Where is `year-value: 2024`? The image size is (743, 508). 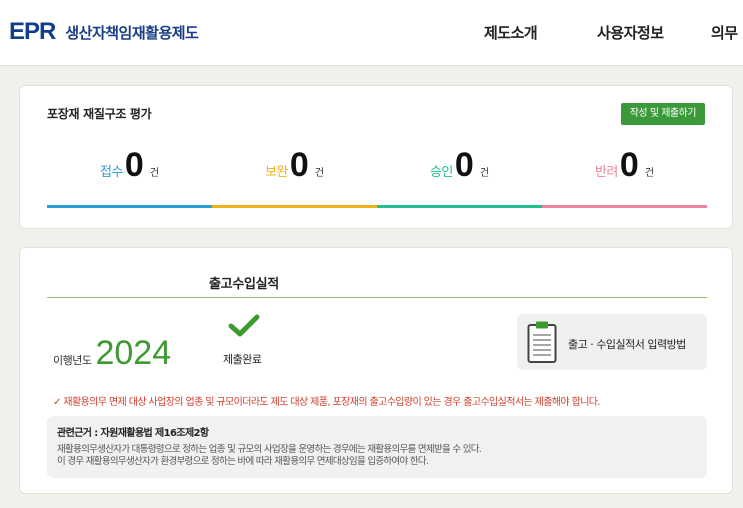
year-value: 2024 is located at coordinates (133, 353).